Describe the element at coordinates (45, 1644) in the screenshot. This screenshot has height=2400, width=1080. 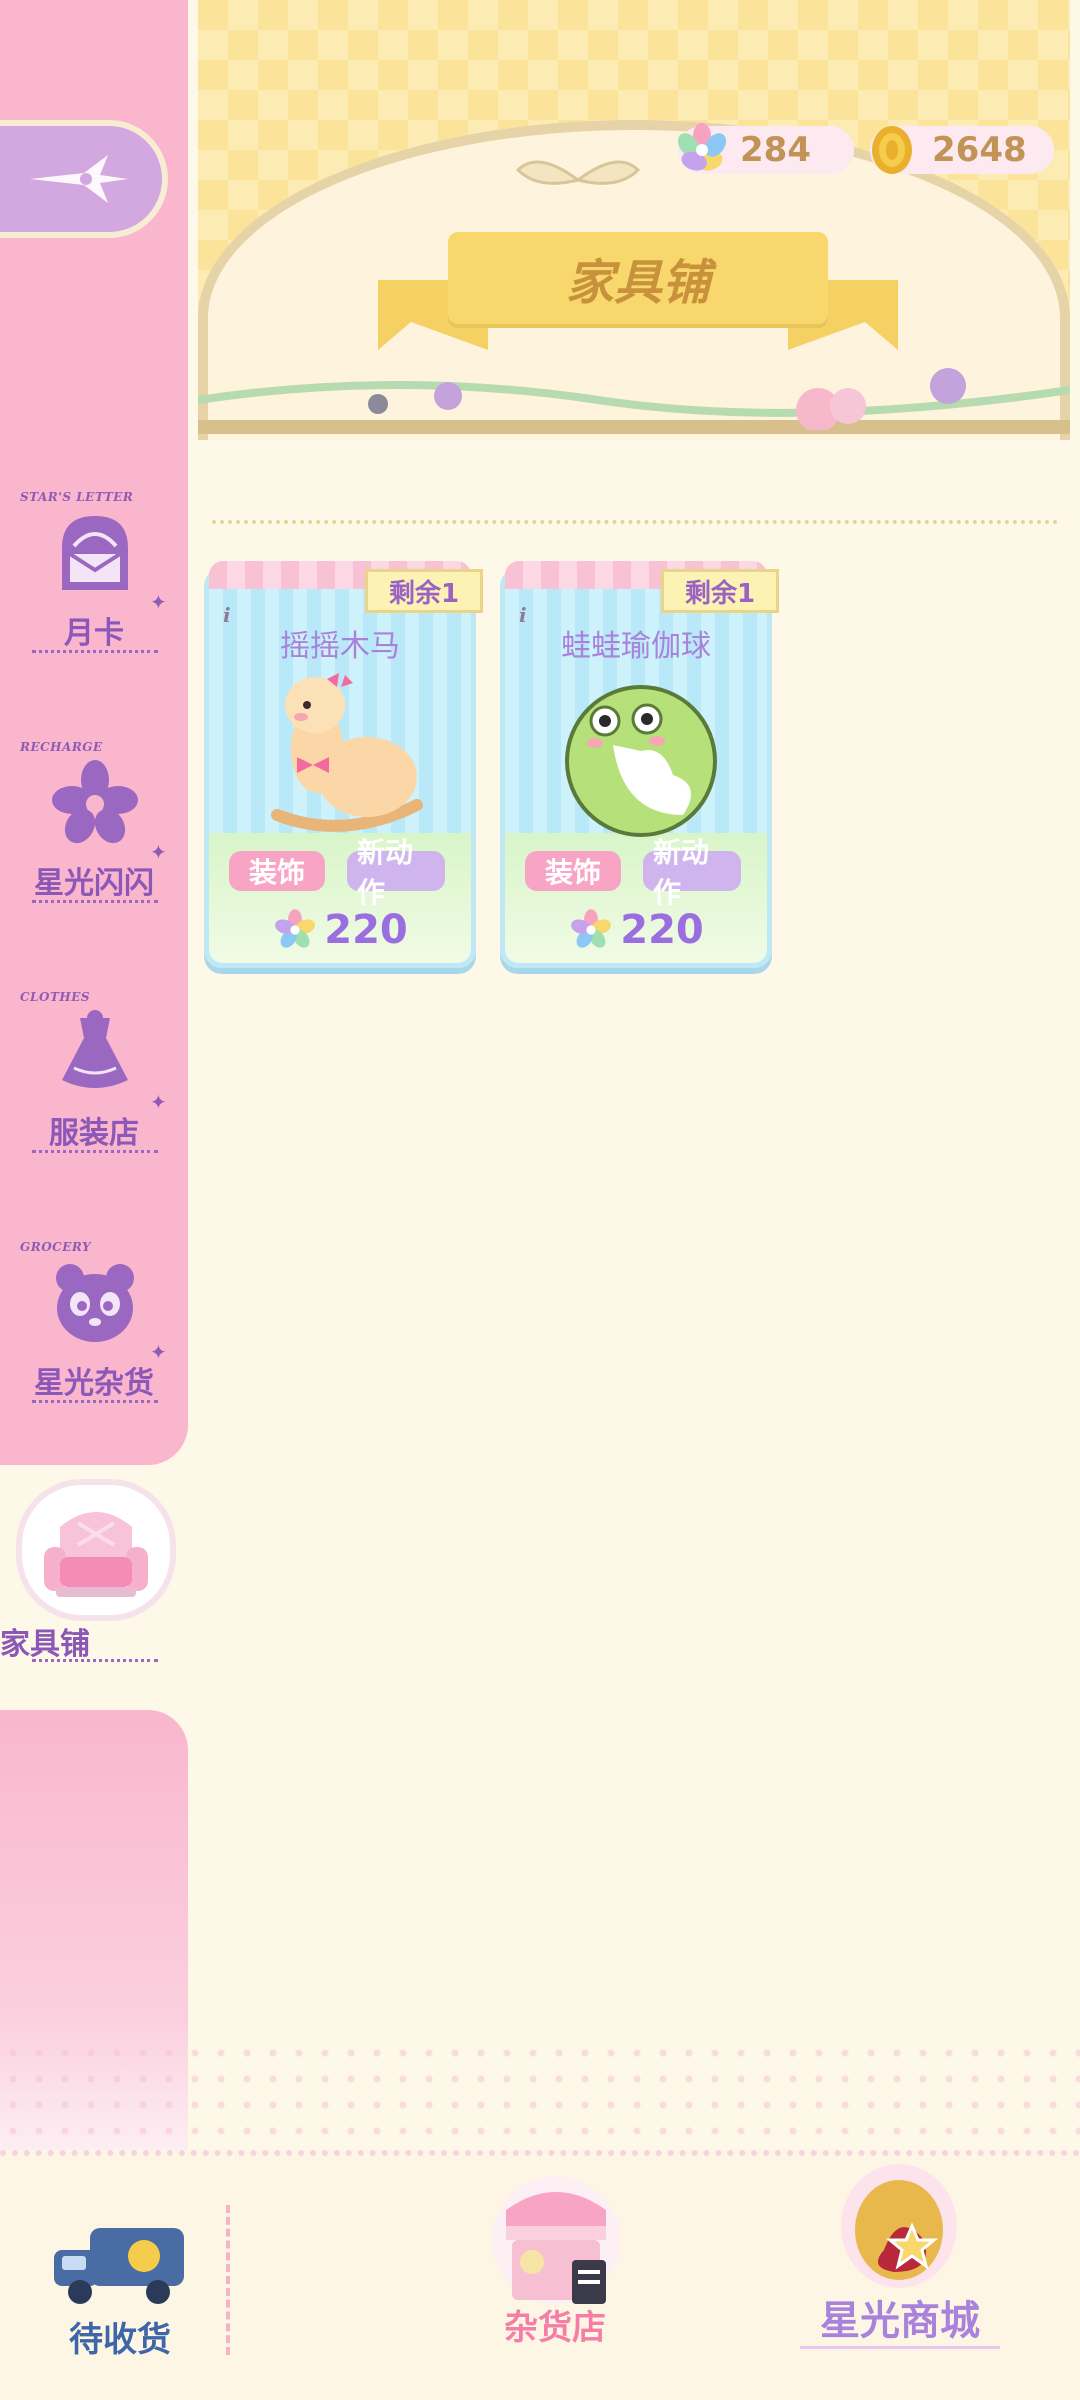
I see `sidebar-item-label: 家具铺` at that location.